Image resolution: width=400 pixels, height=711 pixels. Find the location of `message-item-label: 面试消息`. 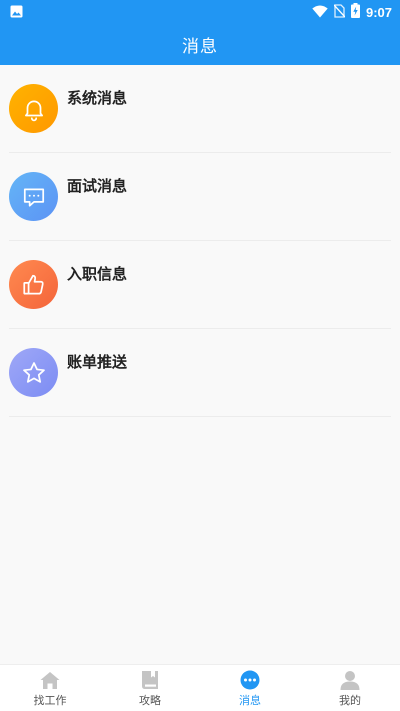

message-item-label: 面试消息 is located at coordinates (97, 186).